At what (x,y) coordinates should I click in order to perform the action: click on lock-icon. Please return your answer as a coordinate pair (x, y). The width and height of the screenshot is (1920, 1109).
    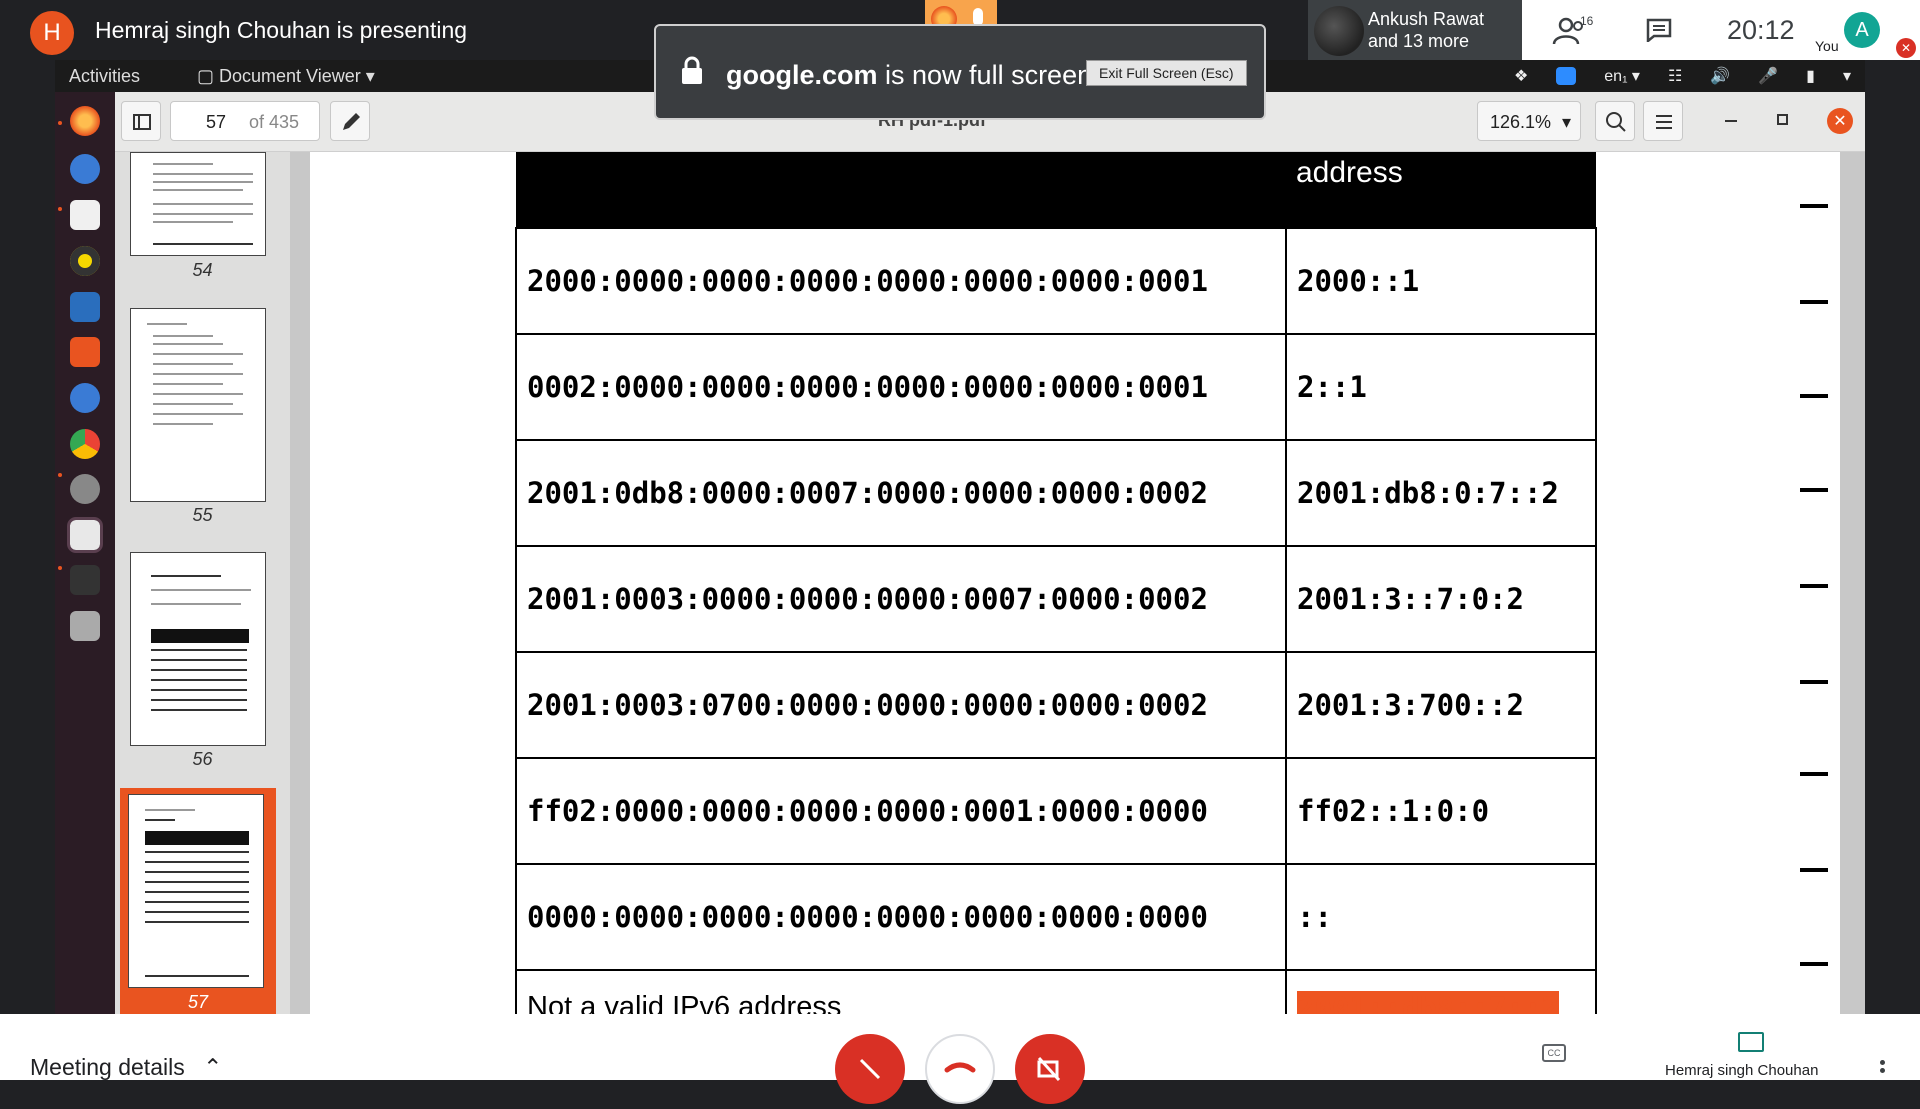
    Looking at the image, I should click on (692, 70).